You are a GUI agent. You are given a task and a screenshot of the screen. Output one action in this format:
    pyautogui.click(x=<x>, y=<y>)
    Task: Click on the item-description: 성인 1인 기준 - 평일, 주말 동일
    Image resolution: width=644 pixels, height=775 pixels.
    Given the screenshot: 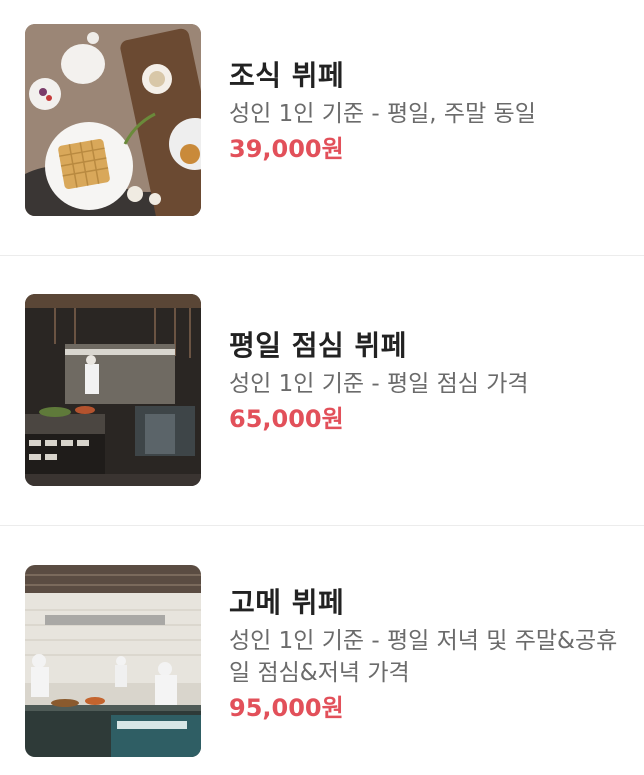 What is the action you would take?
    pyautogui.click(x=382, y=114)
    